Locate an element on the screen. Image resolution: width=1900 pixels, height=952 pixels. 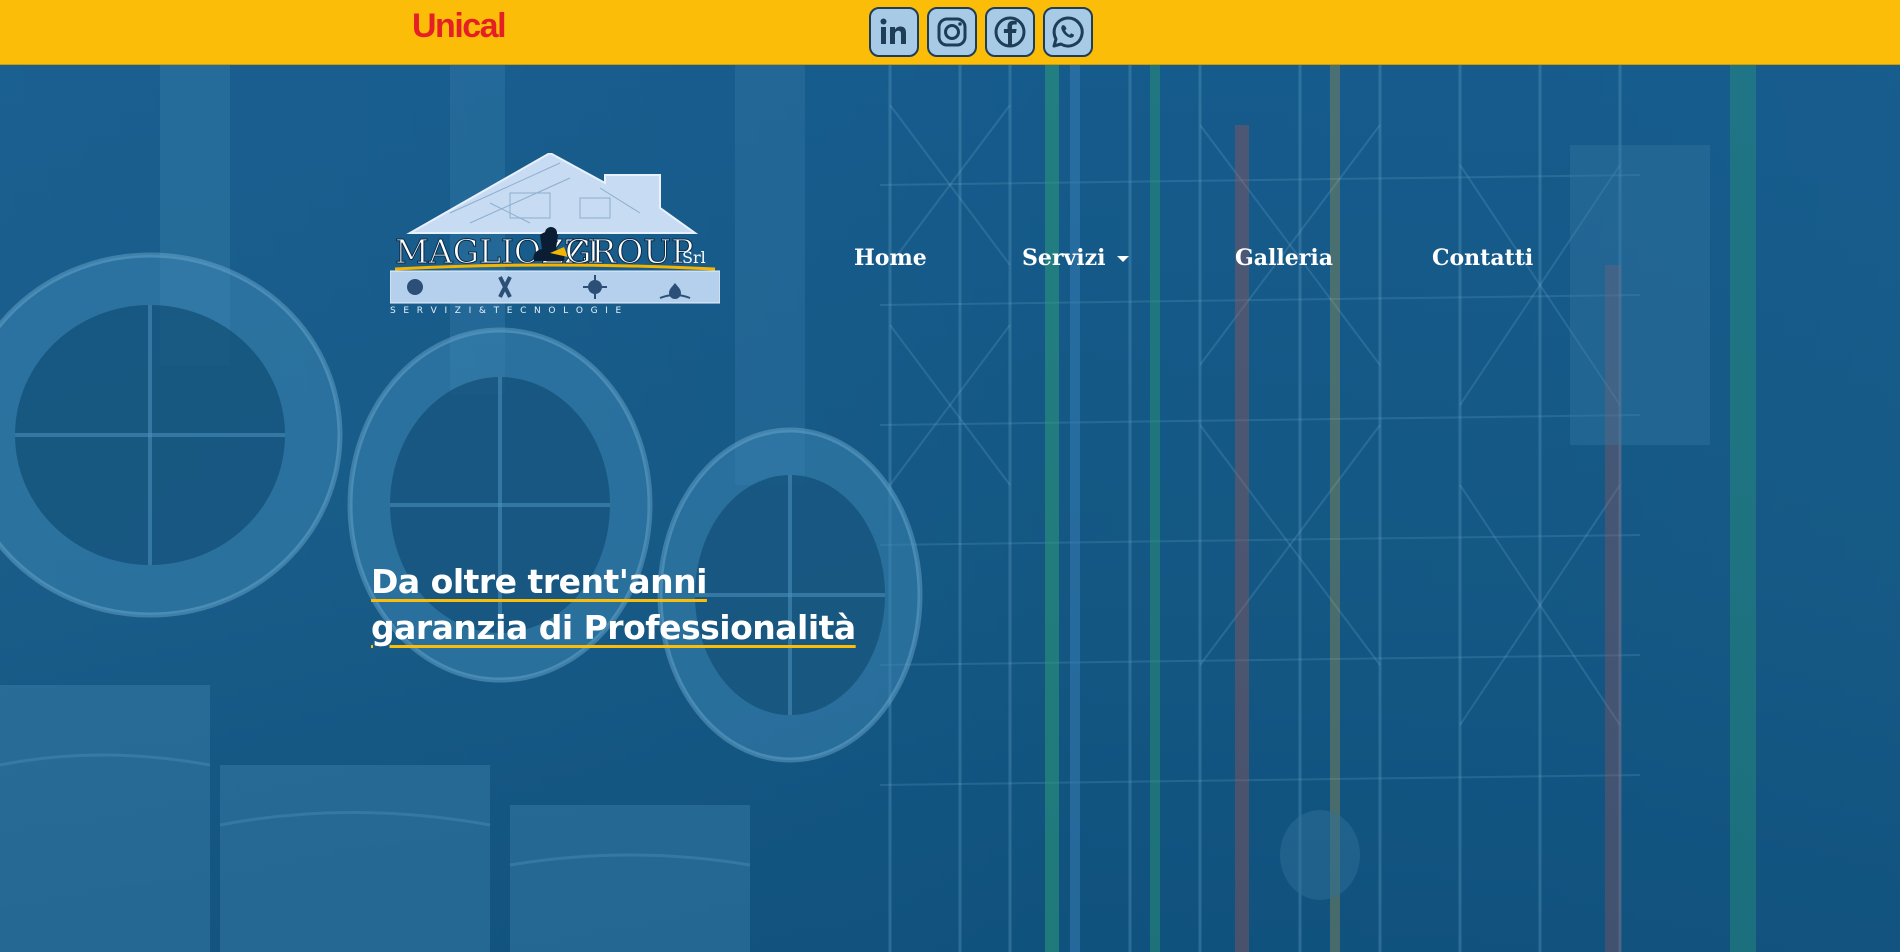
facebook-icon is located at coordinates (1010, 32).